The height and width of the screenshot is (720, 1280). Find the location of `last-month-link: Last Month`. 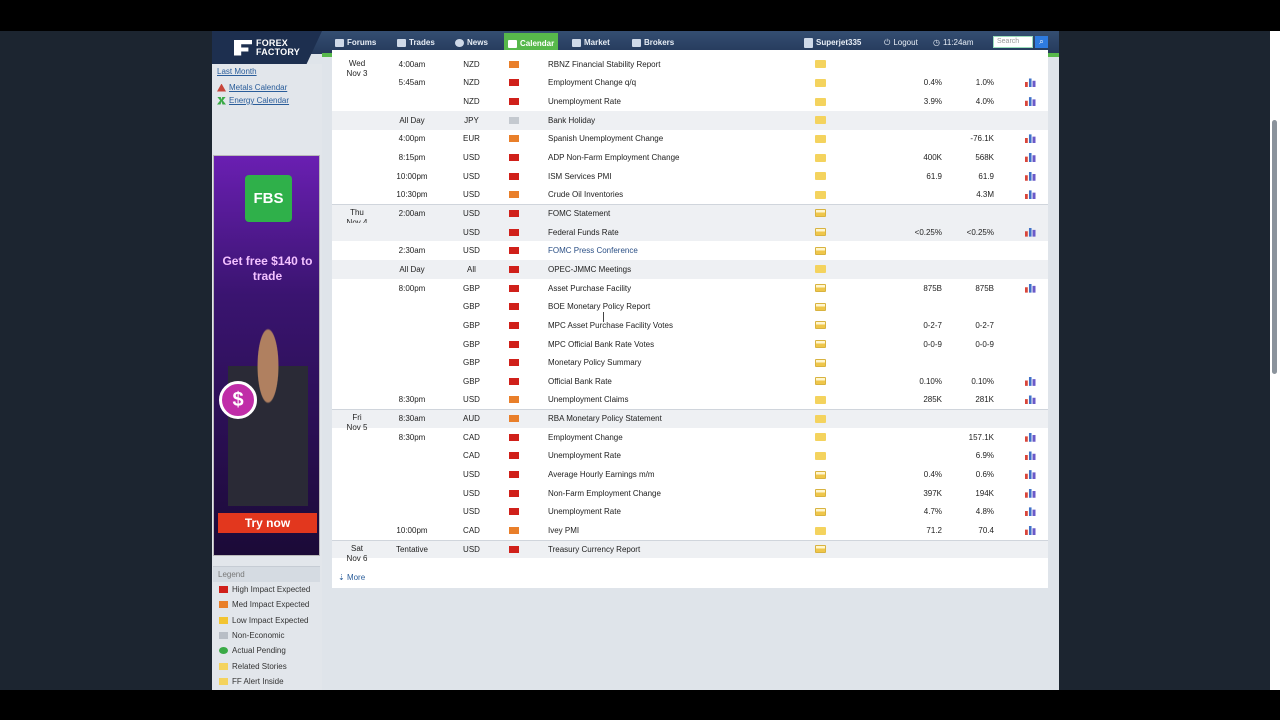

last-month-link: Last Month is located at coordinates (237, 71).